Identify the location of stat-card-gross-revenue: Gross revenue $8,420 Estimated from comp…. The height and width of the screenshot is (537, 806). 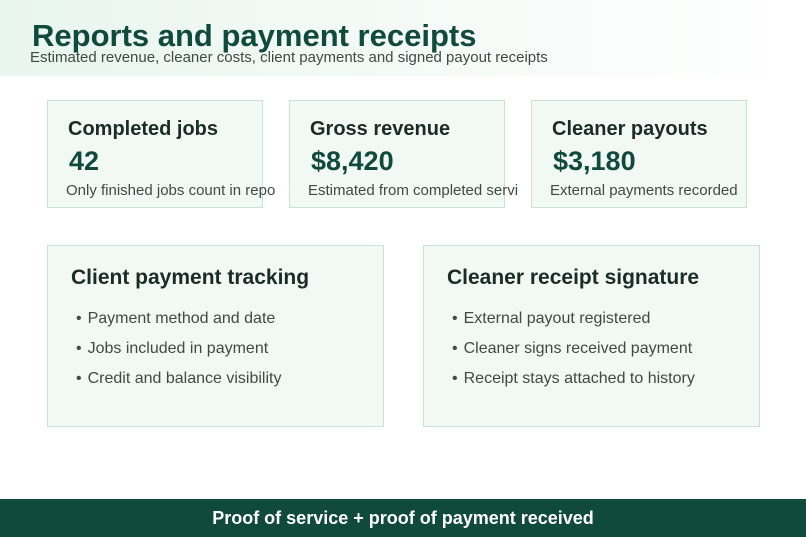
(403, 154).